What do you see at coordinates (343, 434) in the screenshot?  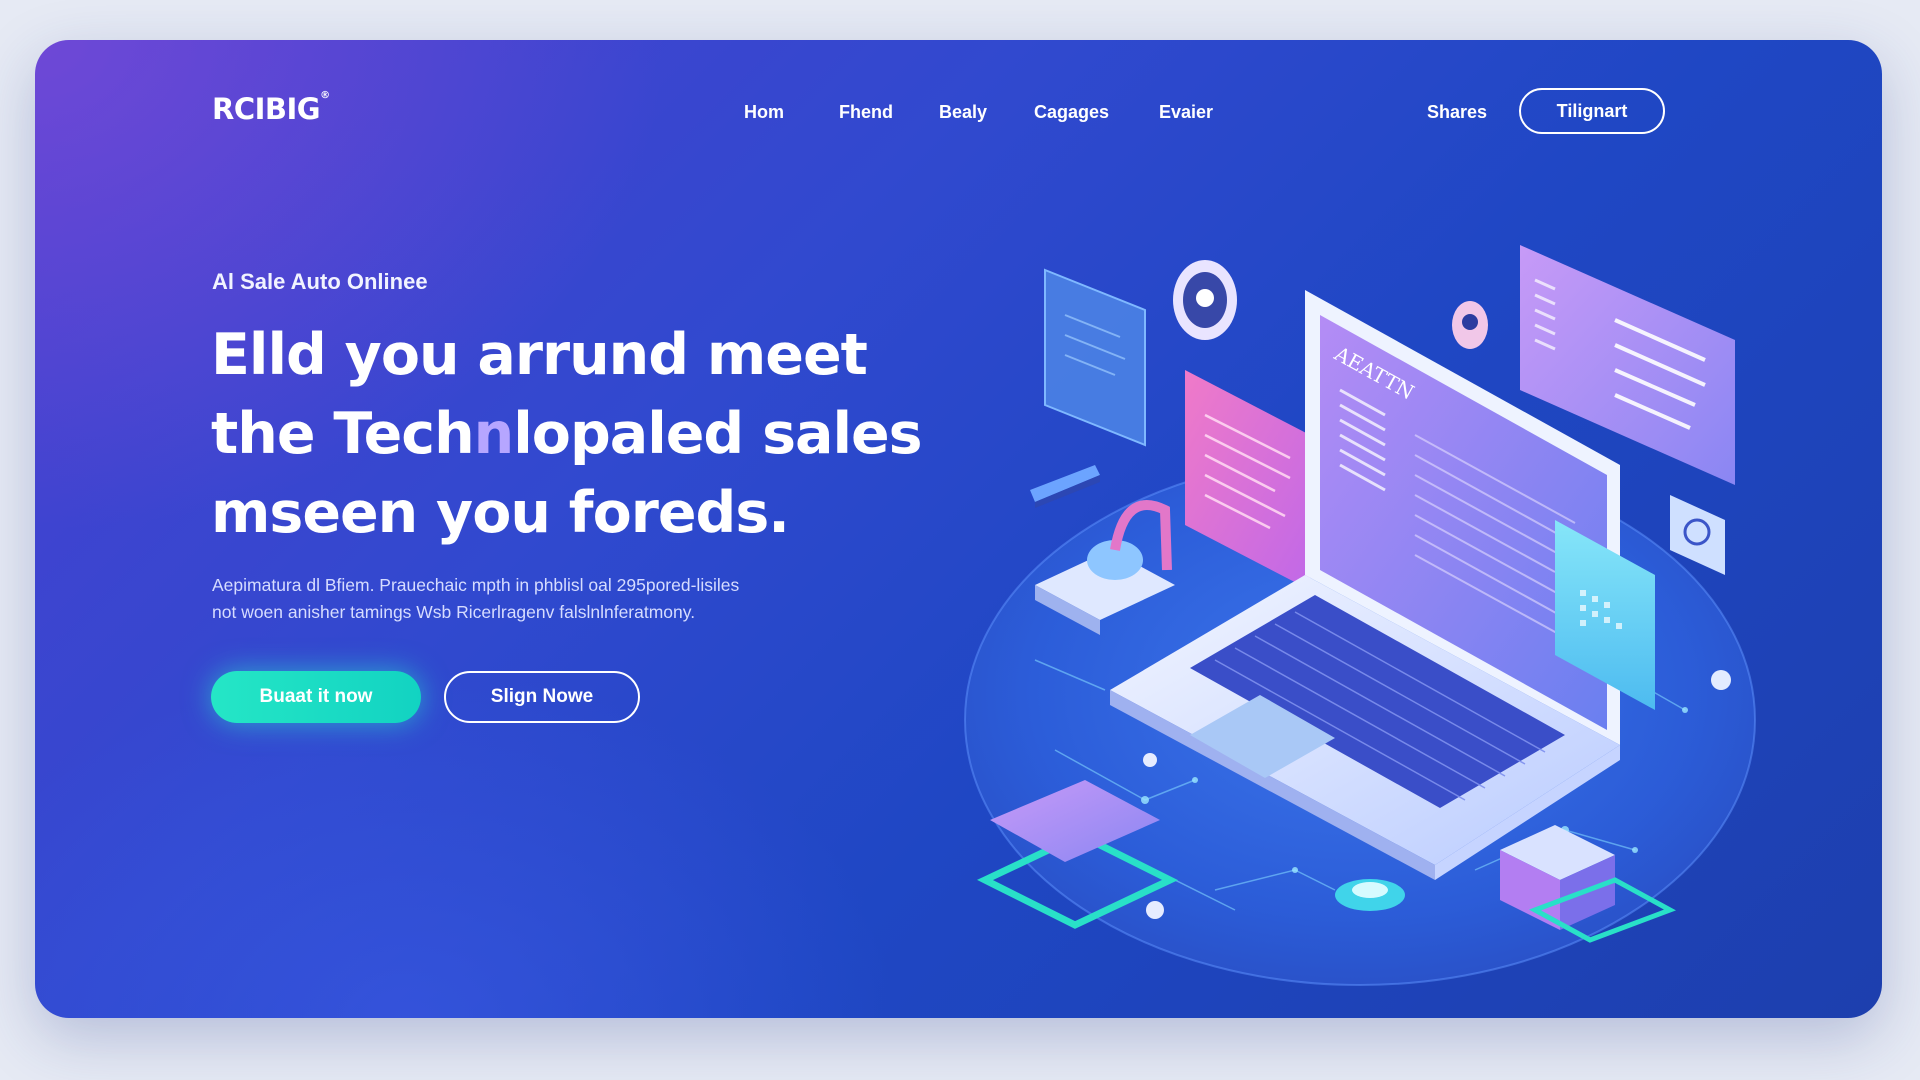 I see `headline-line-2a: the Tech` at bounding box center [343, 434].